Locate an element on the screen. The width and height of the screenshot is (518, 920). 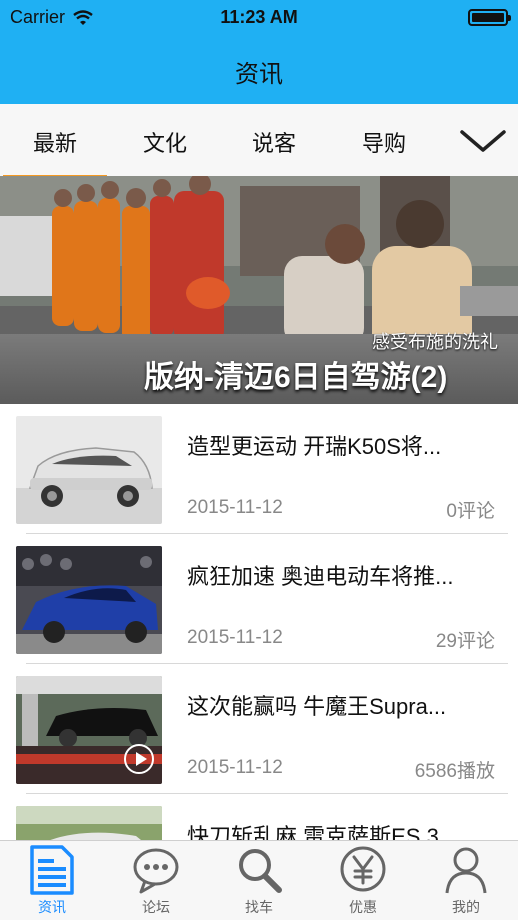
tab-label: 说客 is located at coordinates (274, 143).